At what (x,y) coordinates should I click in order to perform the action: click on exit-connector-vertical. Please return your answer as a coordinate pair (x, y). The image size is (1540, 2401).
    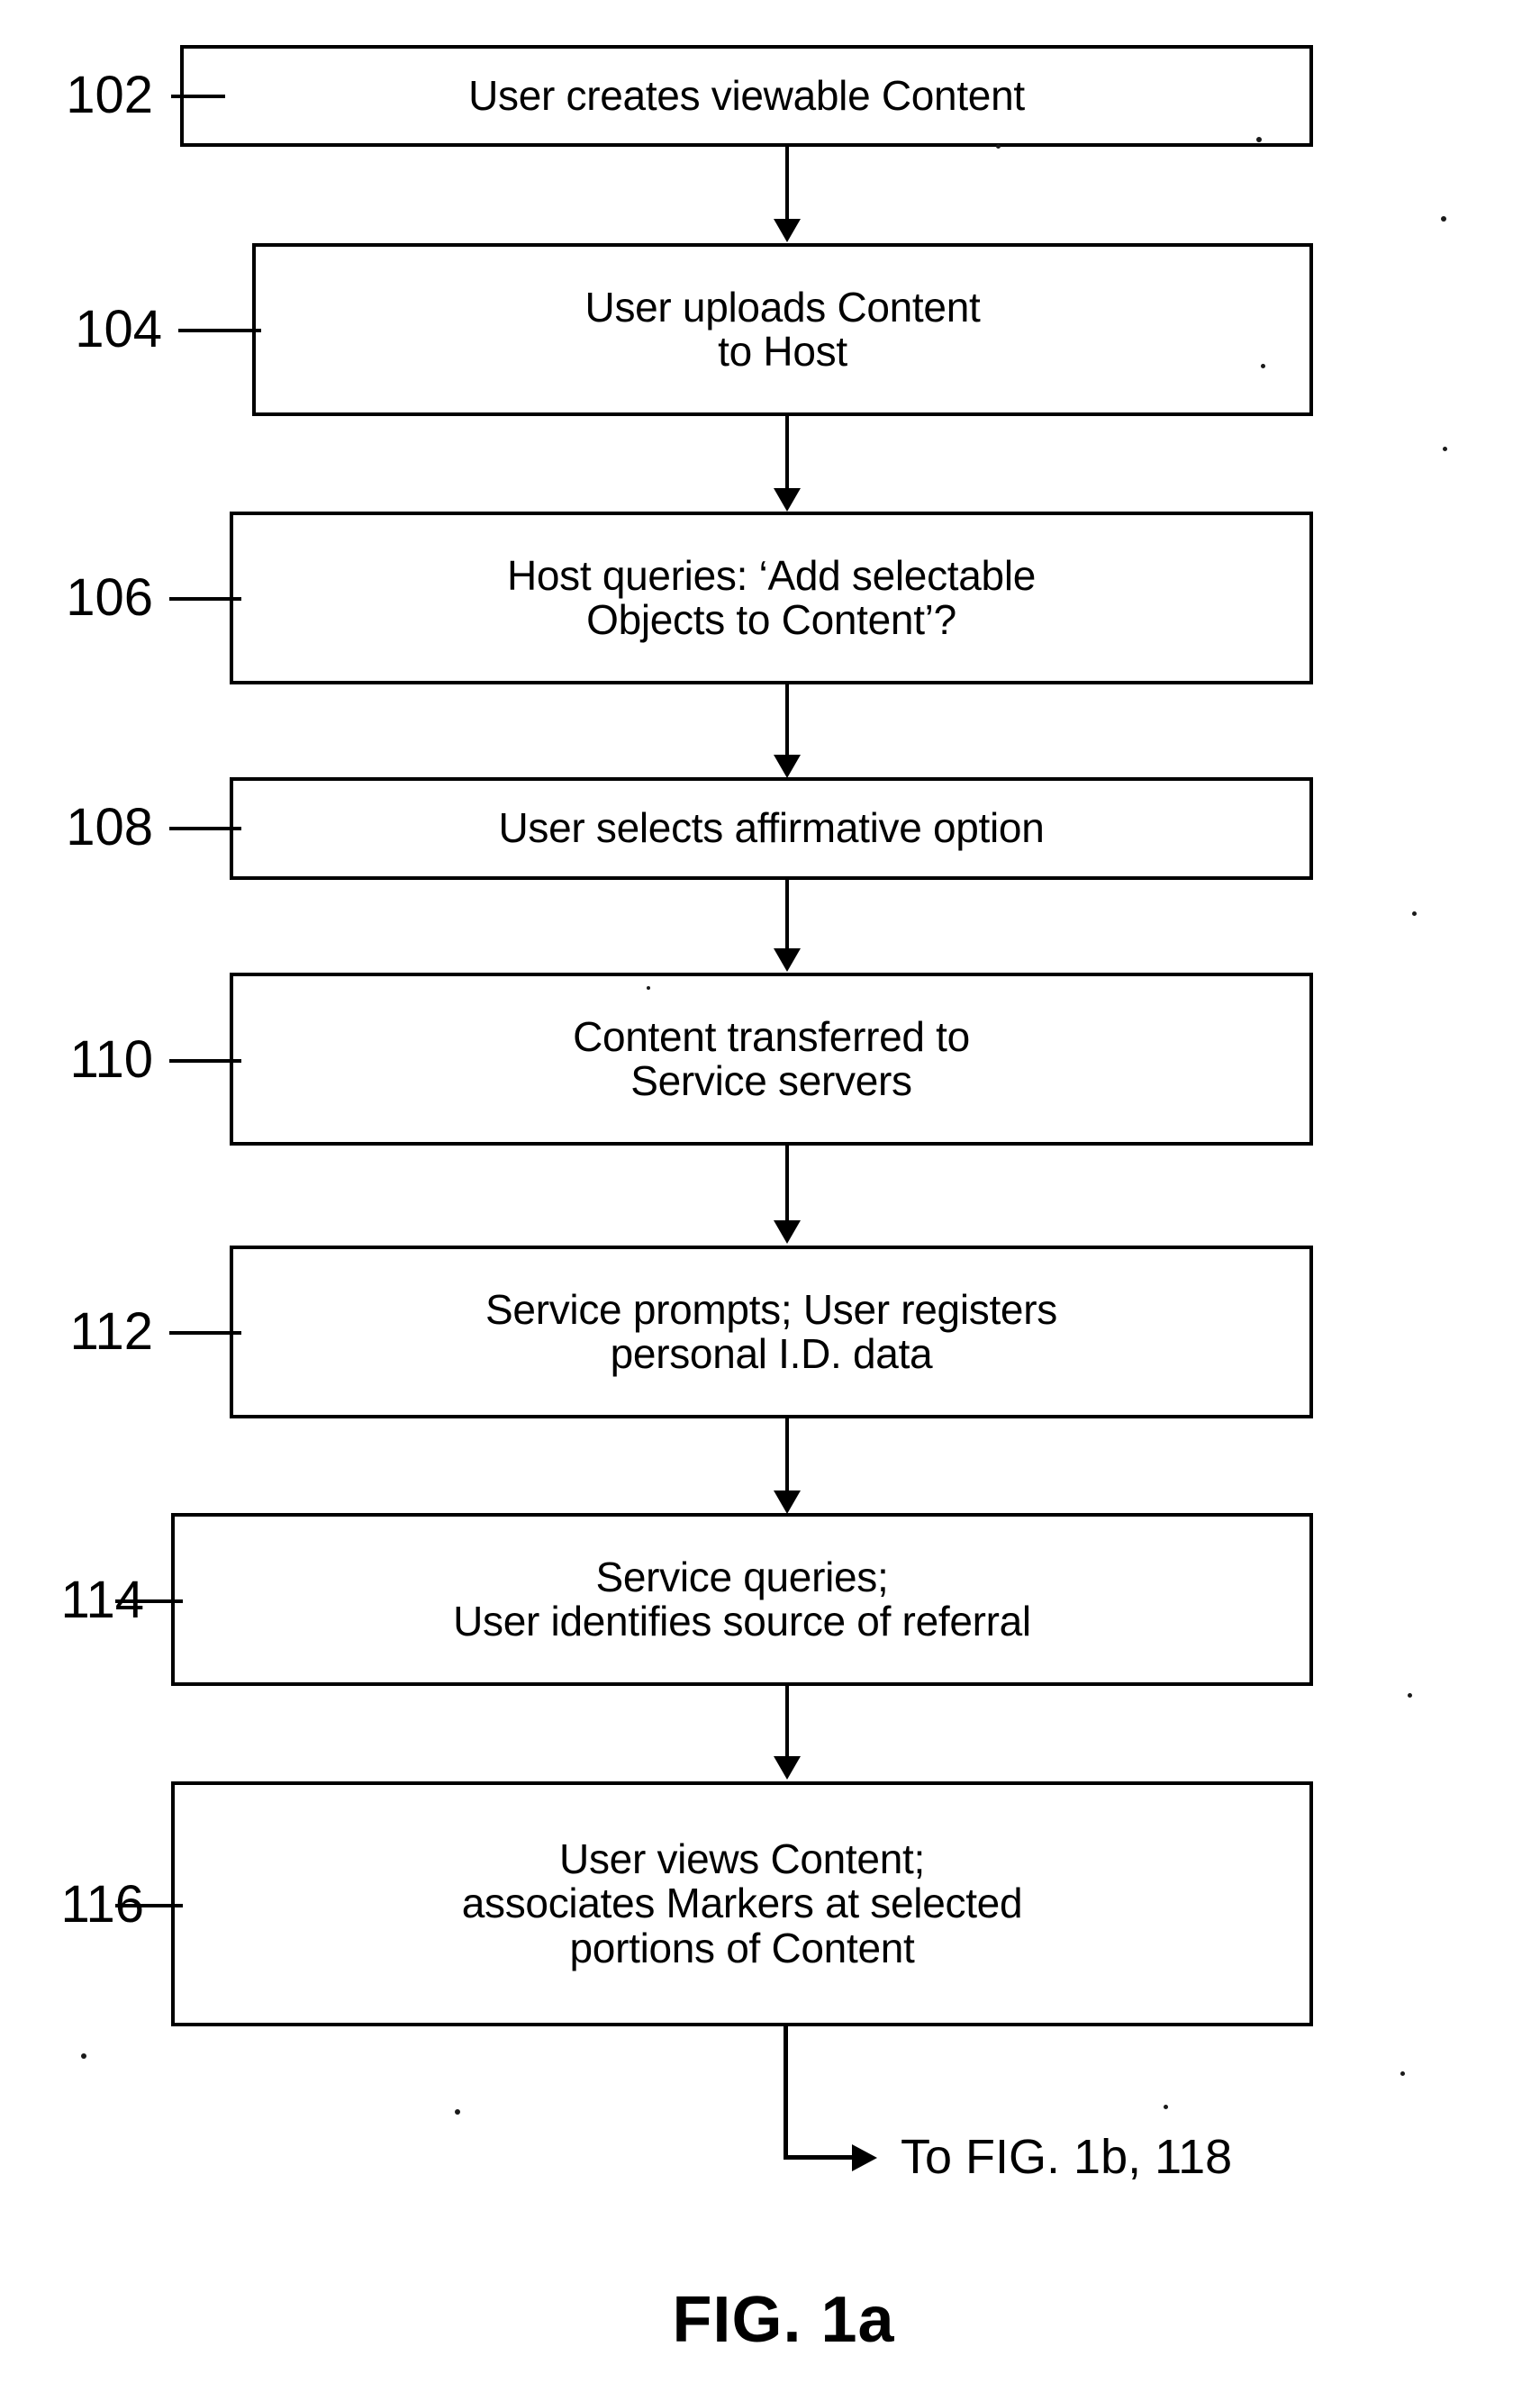
    Looking at the image, I should click on (786, 2093).